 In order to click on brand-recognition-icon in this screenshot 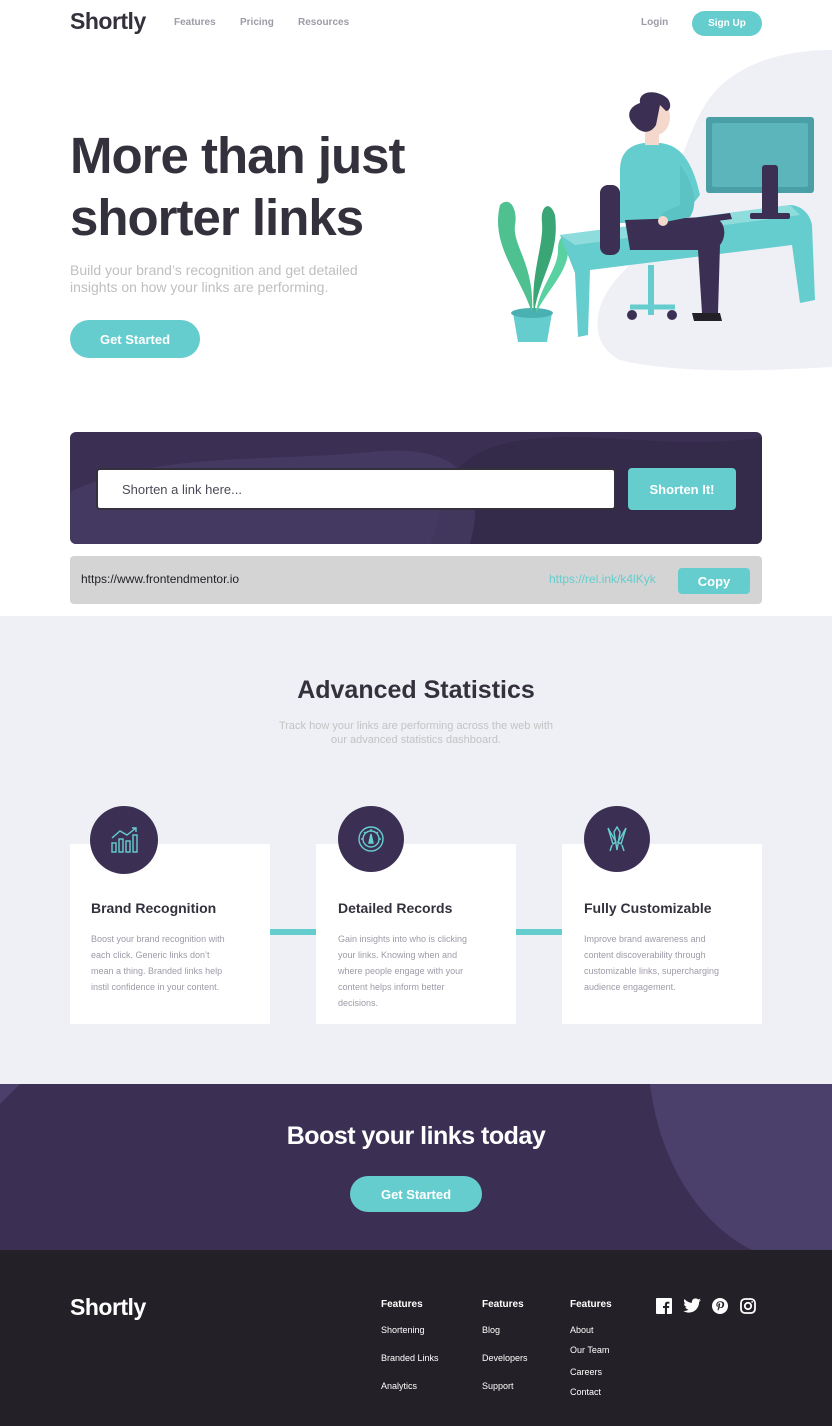, I will do `click(124, 840)`.